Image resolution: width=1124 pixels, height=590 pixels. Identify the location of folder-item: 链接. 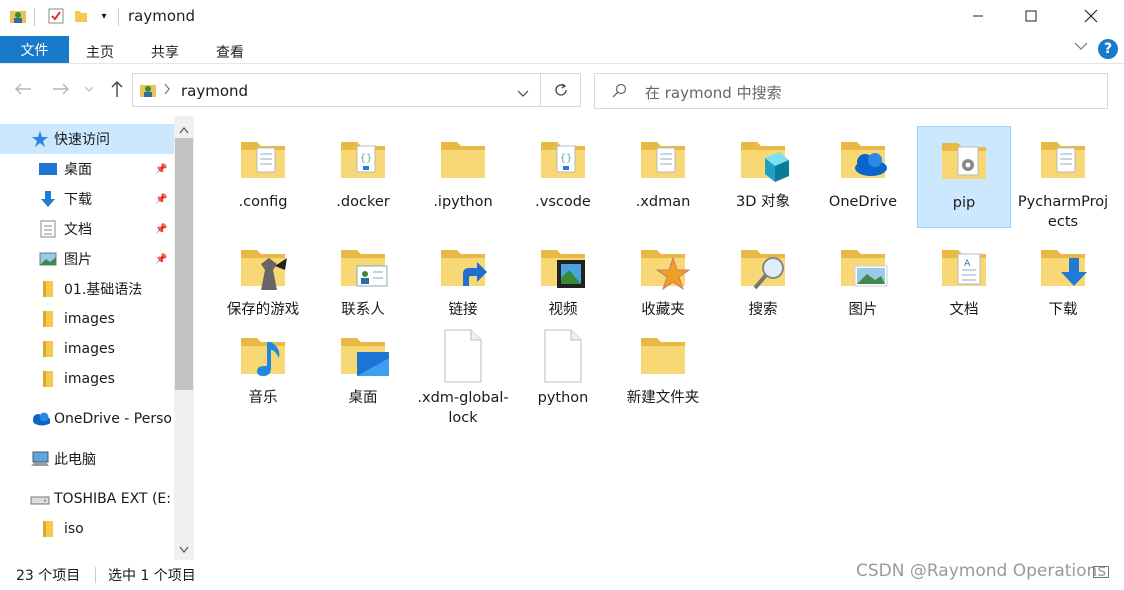
(463, 285).